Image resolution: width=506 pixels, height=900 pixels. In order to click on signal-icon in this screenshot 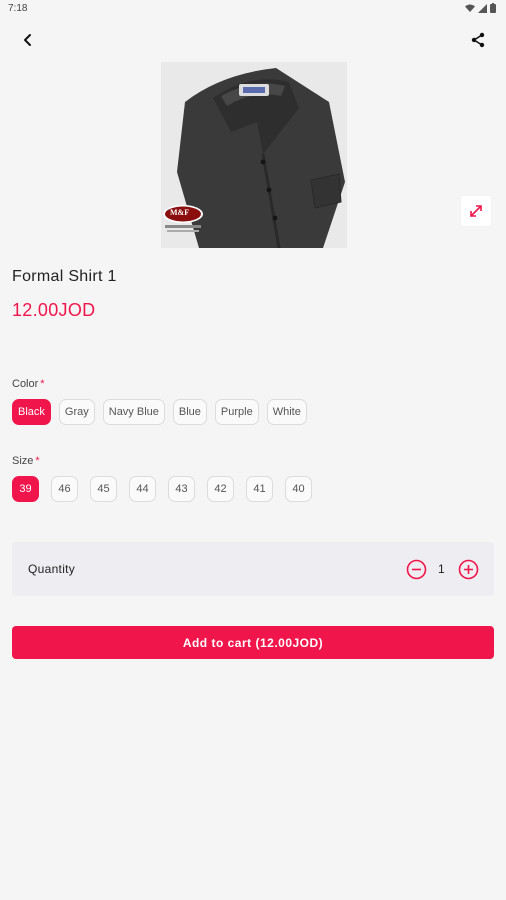, I will do `click(482, 8)`.